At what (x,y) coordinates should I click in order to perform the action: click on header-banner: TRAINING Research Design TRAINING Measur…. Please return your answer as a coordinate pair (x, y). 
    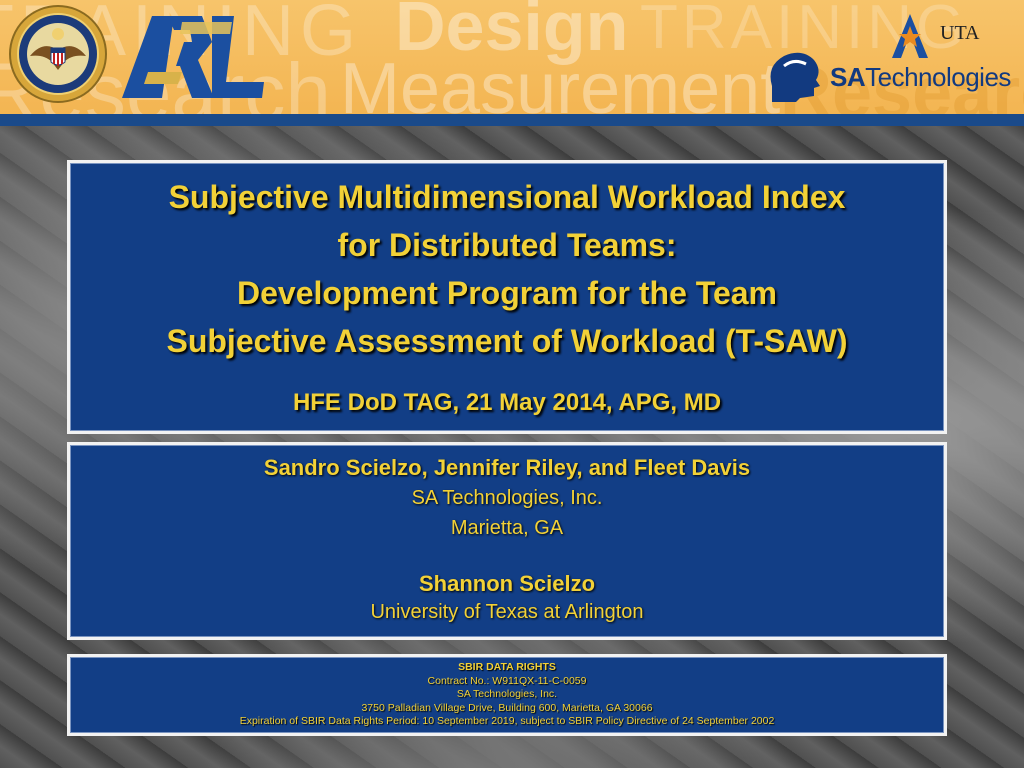
    Looking at the image, I should click on (512, 57).